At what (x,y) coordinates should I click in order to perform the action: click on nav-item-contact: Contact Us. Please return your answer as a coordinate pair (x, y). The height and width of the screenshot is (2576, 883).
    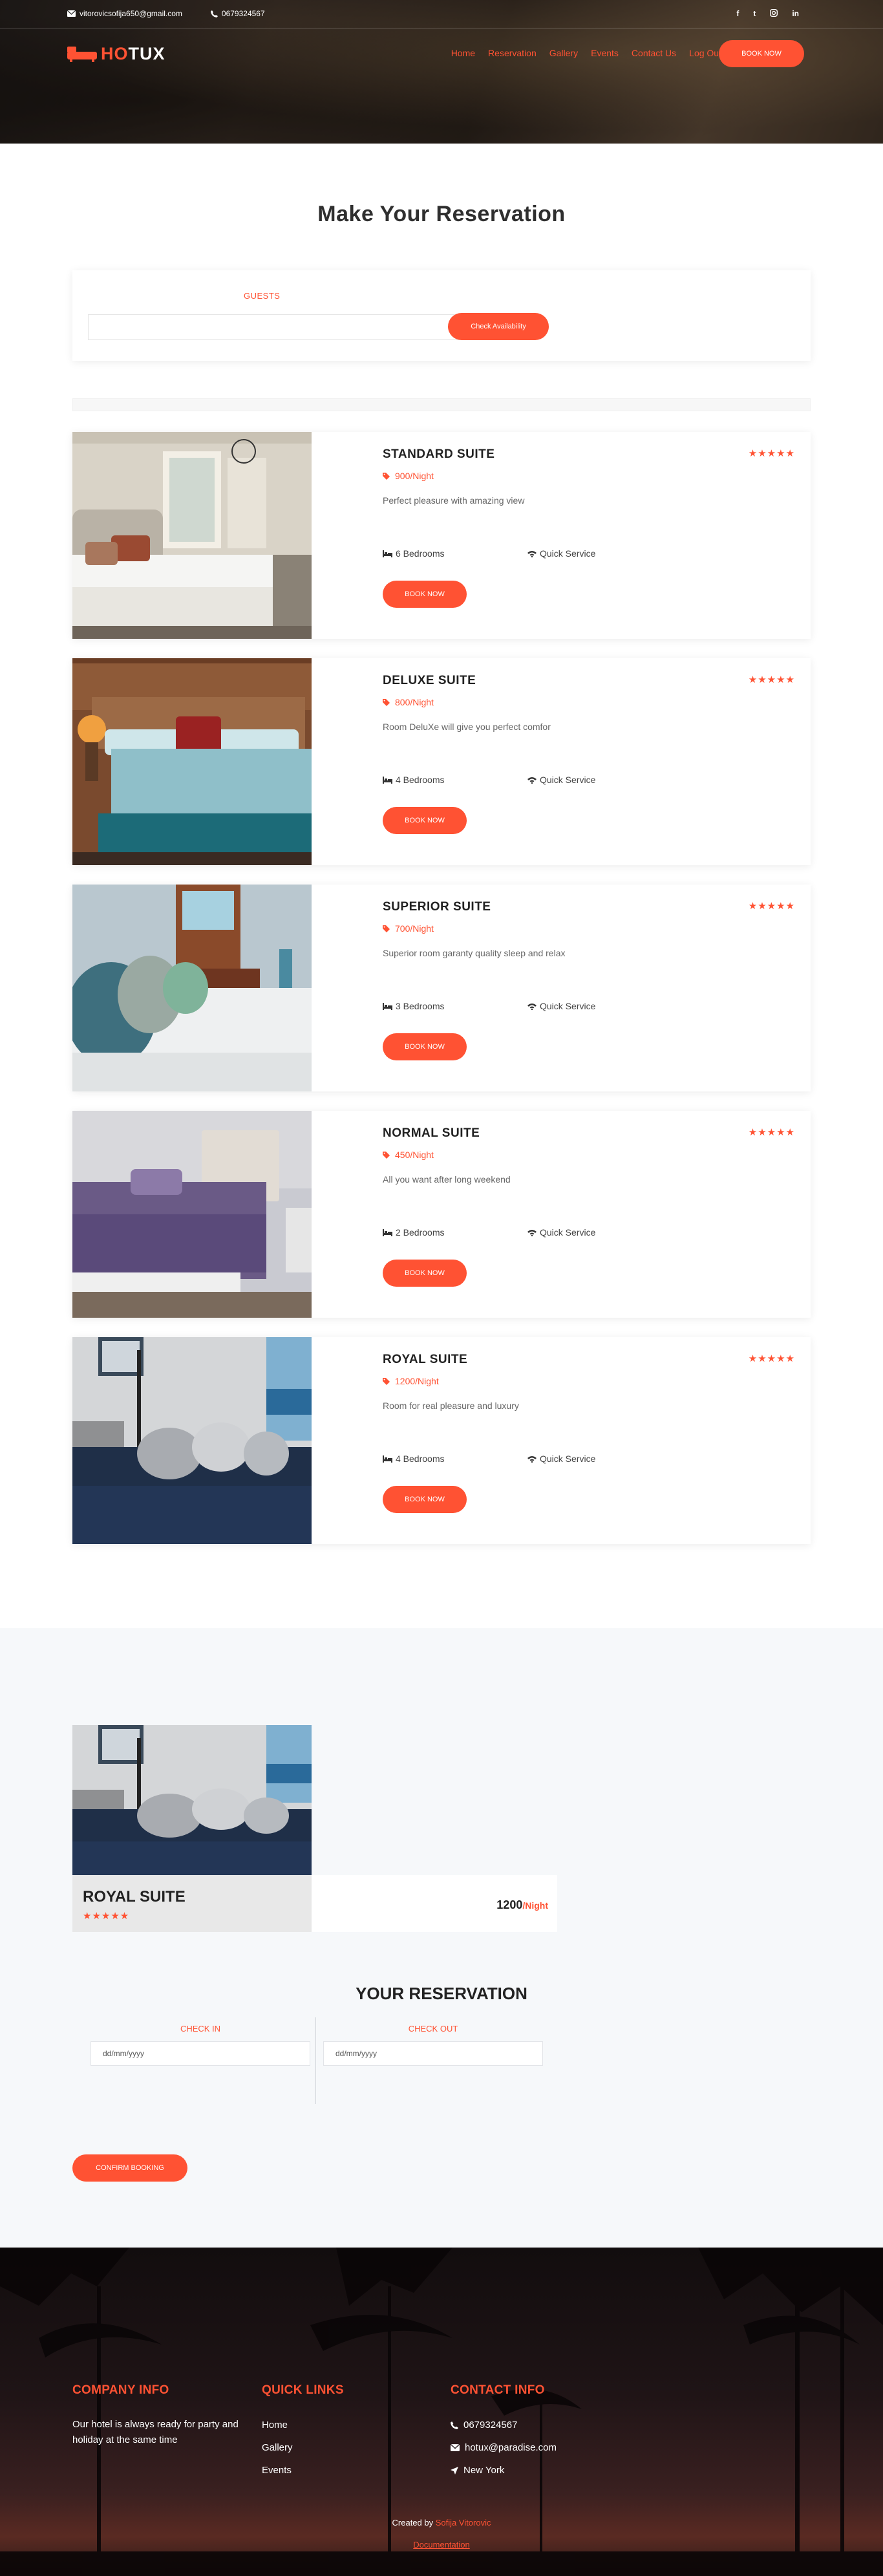
    Looking at the image, I should click on (654, 53).